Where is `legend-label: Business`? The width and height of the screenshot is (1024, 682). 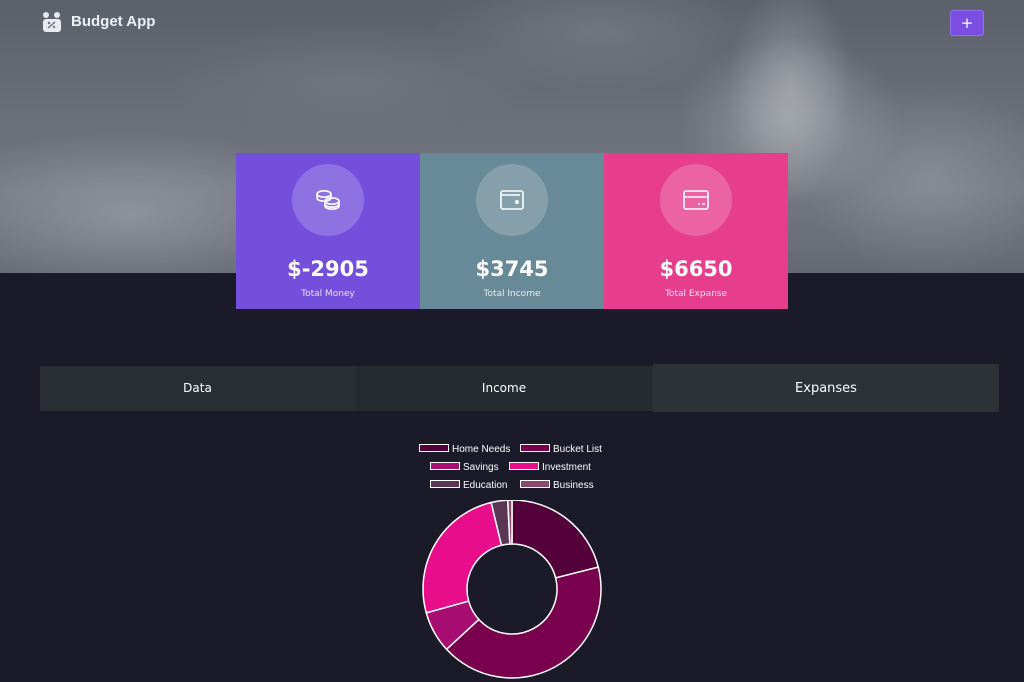 legend-label: Business is located at coordinates (573, 485).